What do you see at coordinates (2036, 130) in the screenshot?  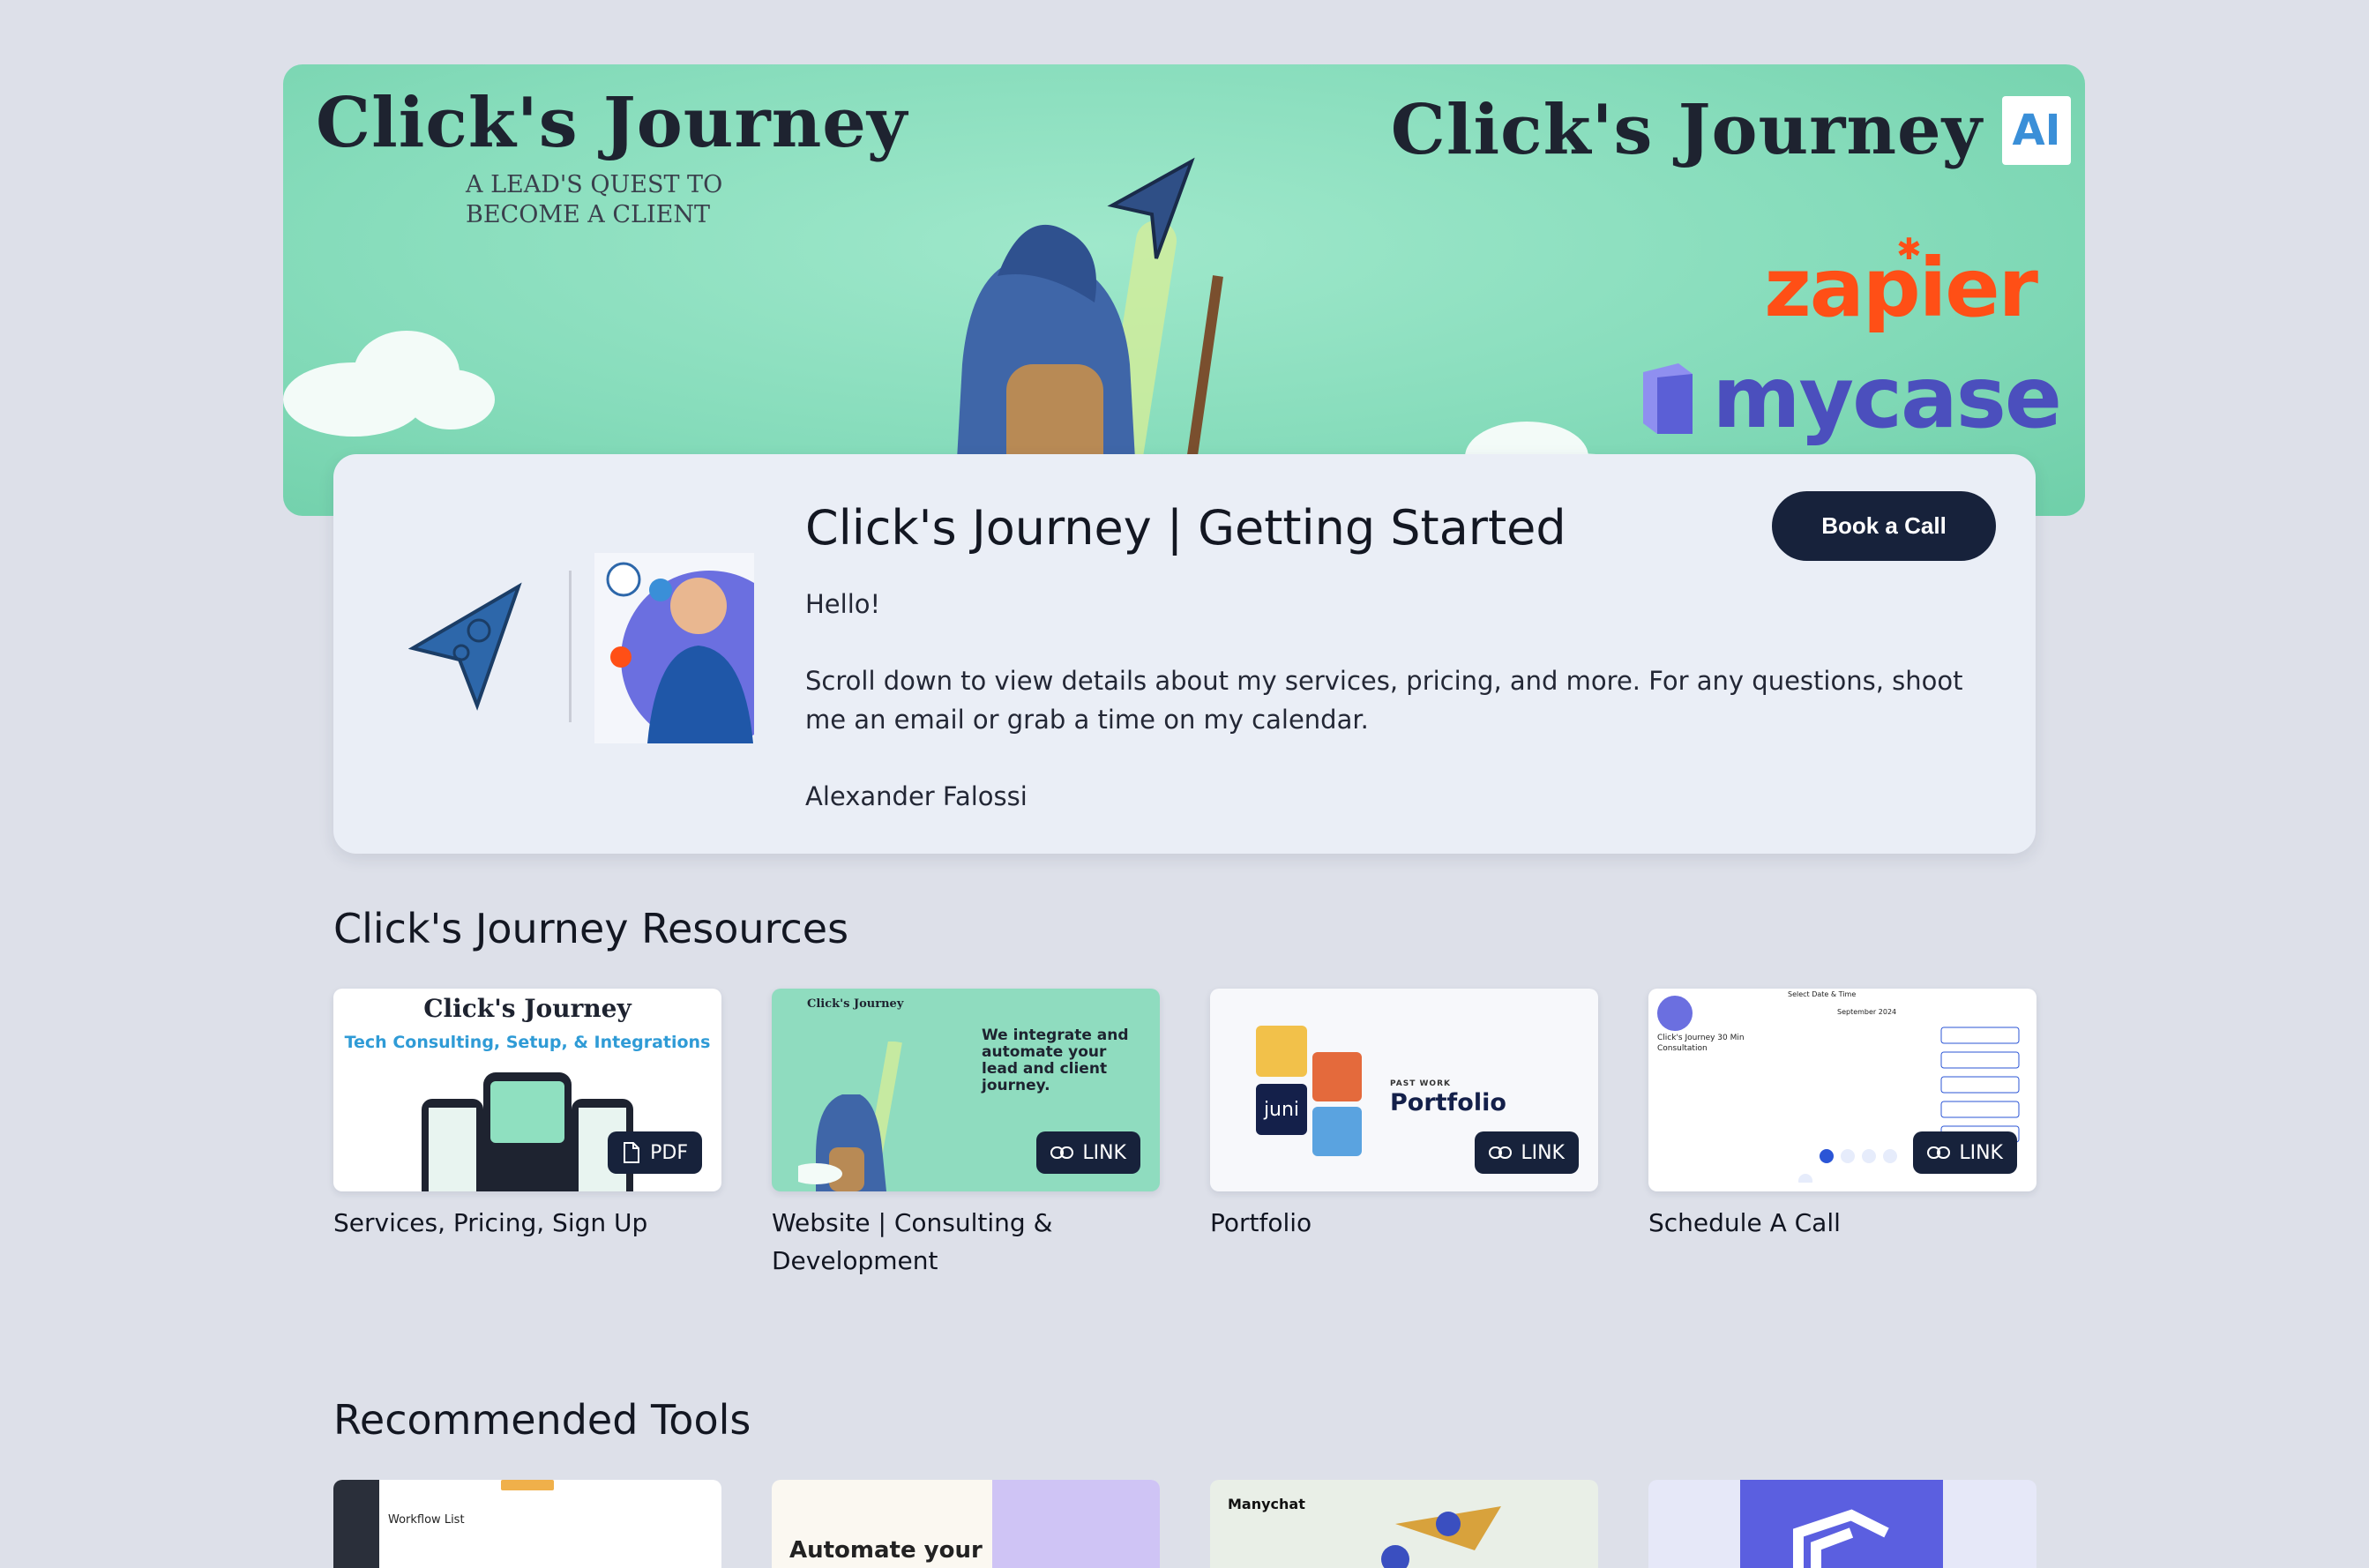 I see `ai-badge: AI` at bounding box center [2036, 130].